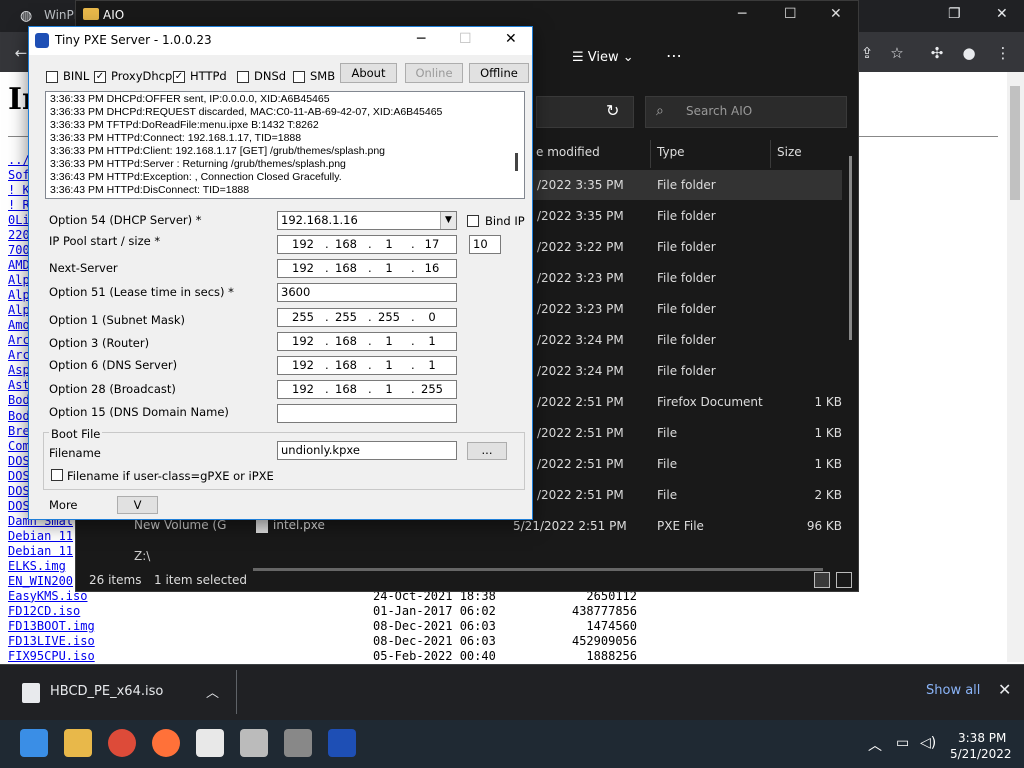 Image resolution: width=1024 pixels, height=768 pixels. What do you see at coordinates (52, 77) in the screenshot?
I see `binl-checkbox` at bounding box center [52, 77].